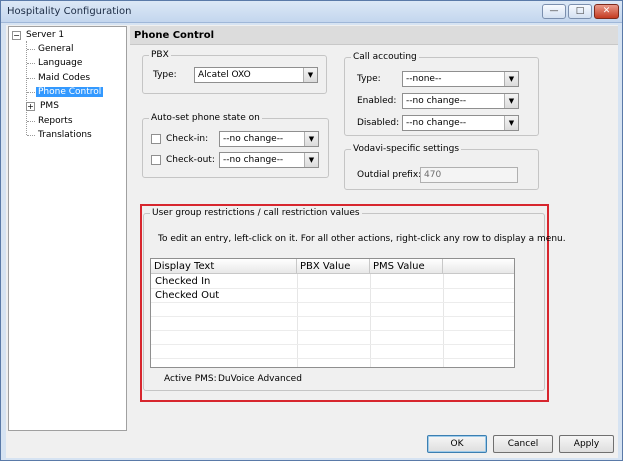 The image size is (623, 461). I want to click on tree-item-translations: Translations, so click(65, 135).